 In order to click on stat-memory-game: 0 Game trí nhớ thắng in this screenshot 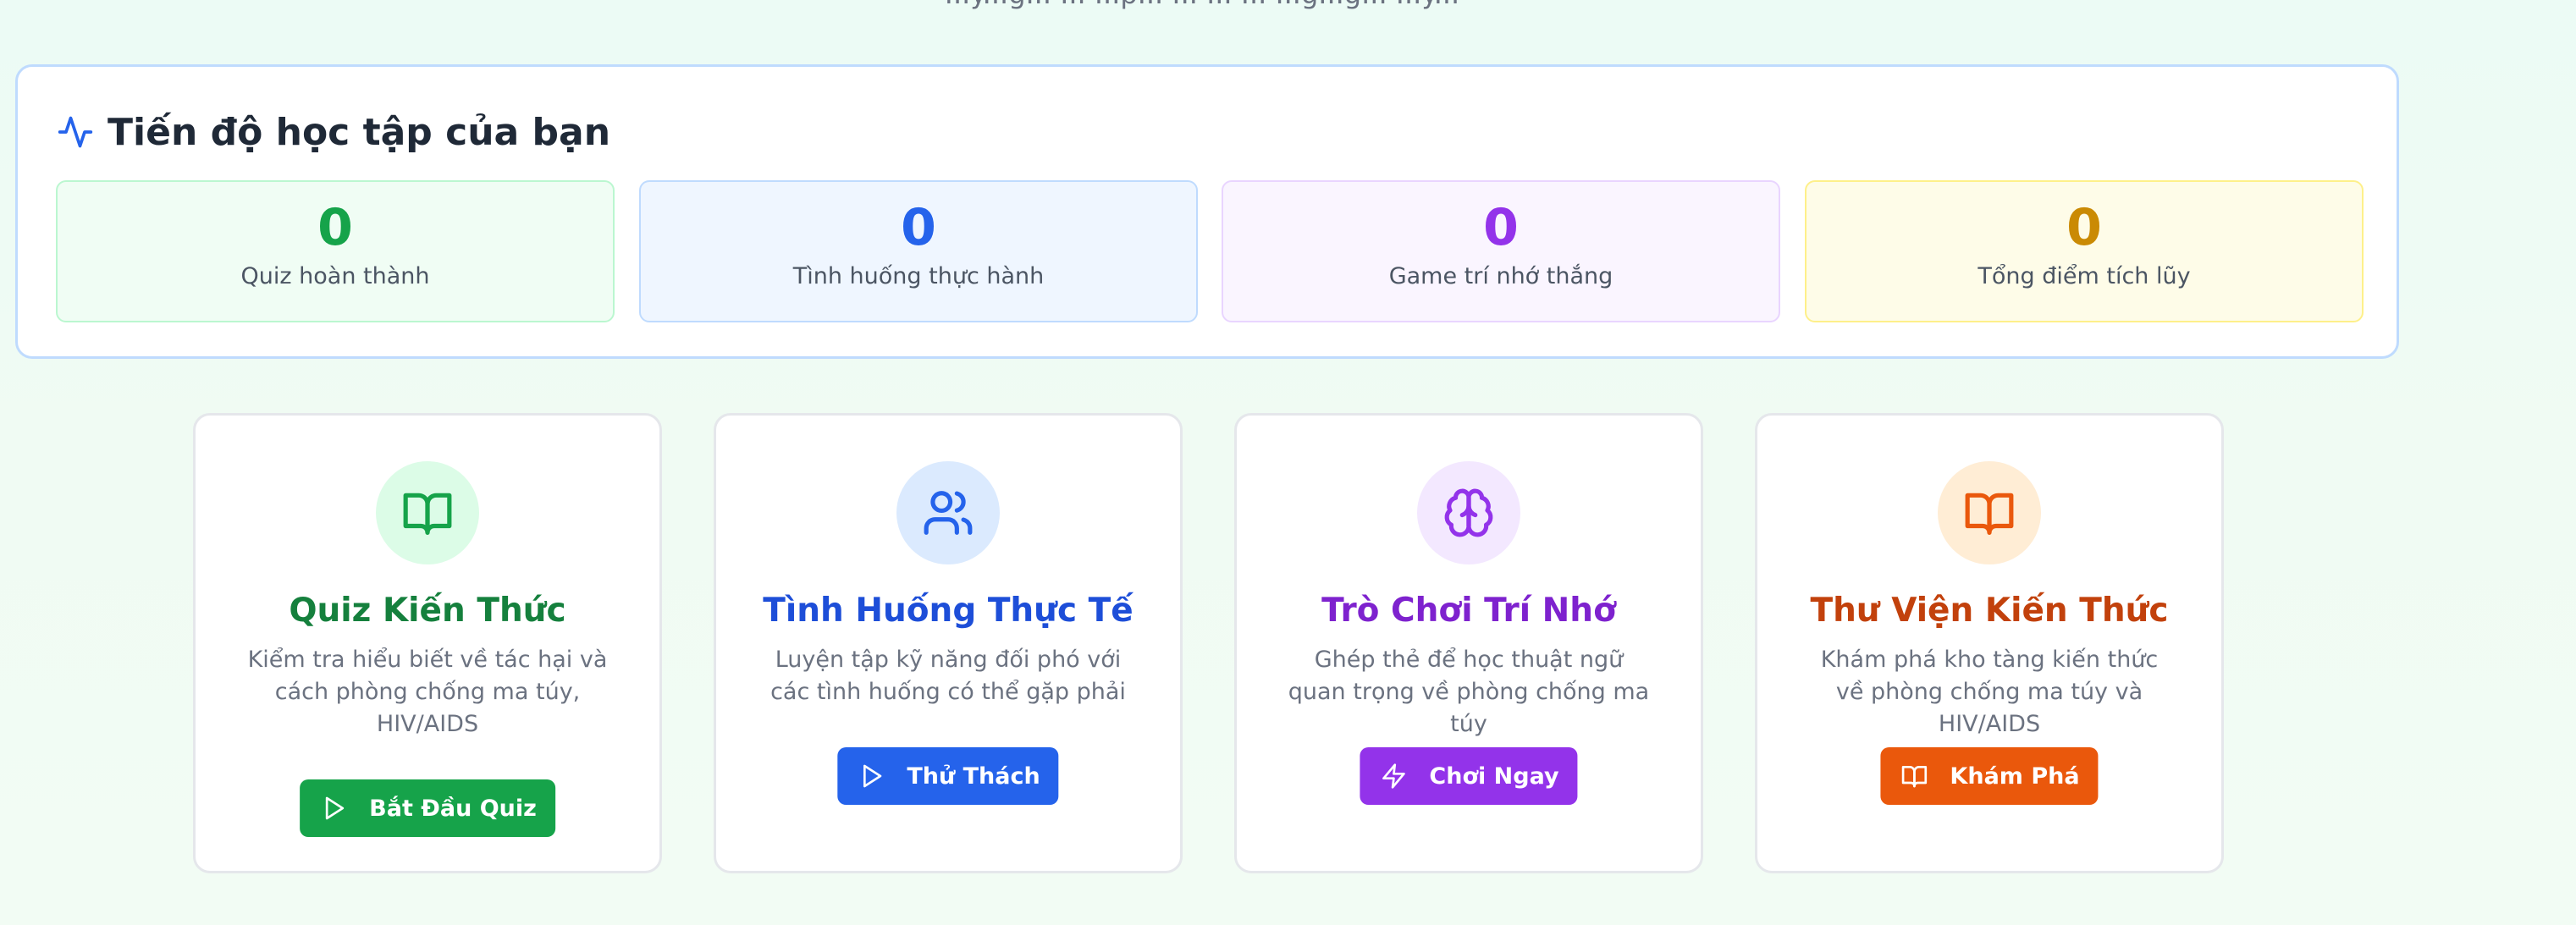, I will do `click(1501, 251)`.